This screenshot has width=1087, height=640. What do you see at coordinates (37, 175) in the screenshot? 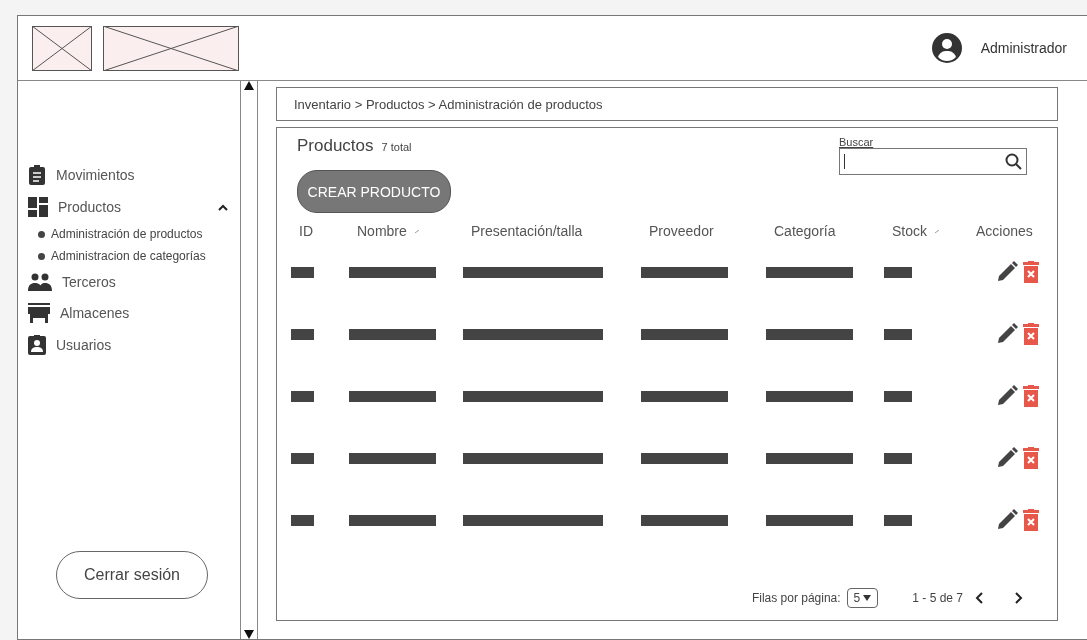
I see `clipboard-icon` at bounding box center [37, 175].